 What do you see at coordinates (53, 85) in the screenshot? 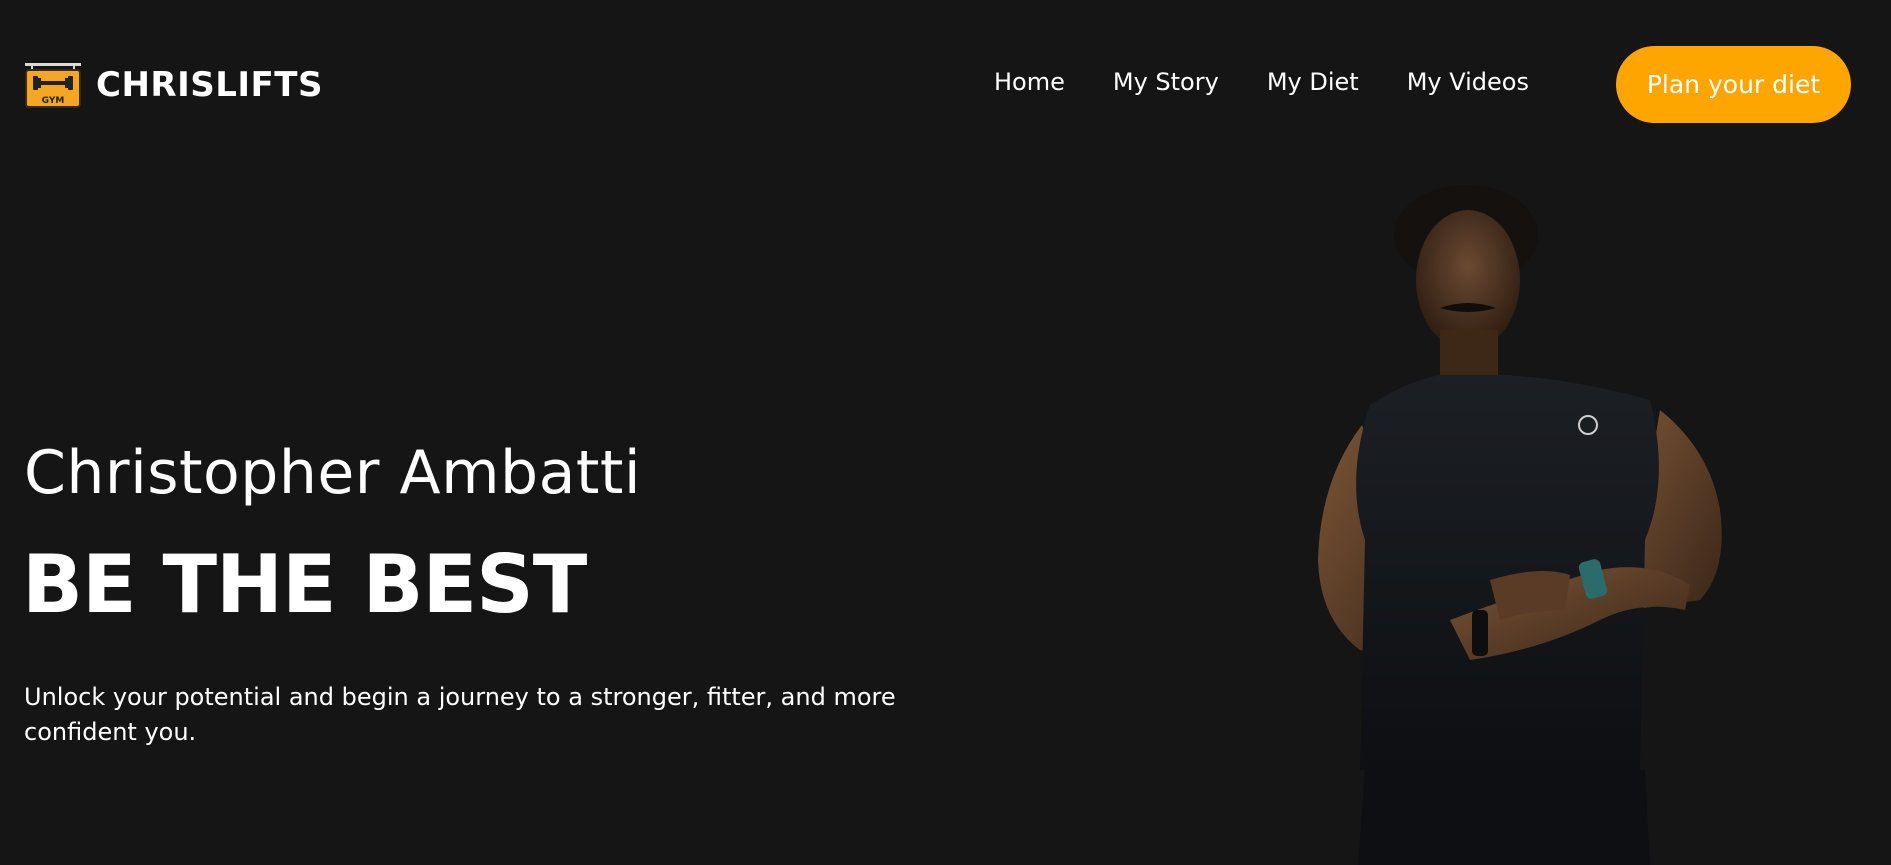
I see `gym-logo-icon: GYM` at bounding box center [53, 85].